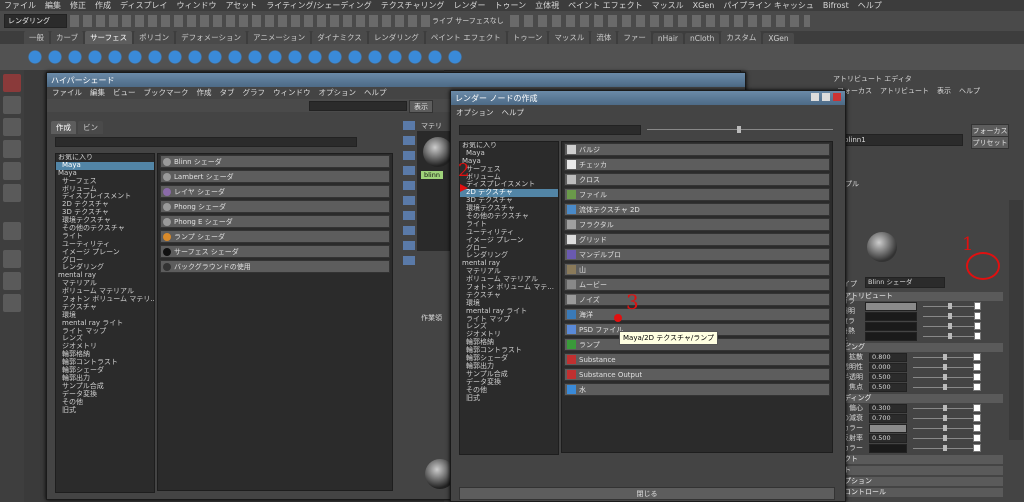 Image resolution: width=1024 pixels, height=502 pixels. What do you see at coordinates (569, 37) in the screenshot?
I see `shelf-tab: マッスル` at bounding box center [569, 37].